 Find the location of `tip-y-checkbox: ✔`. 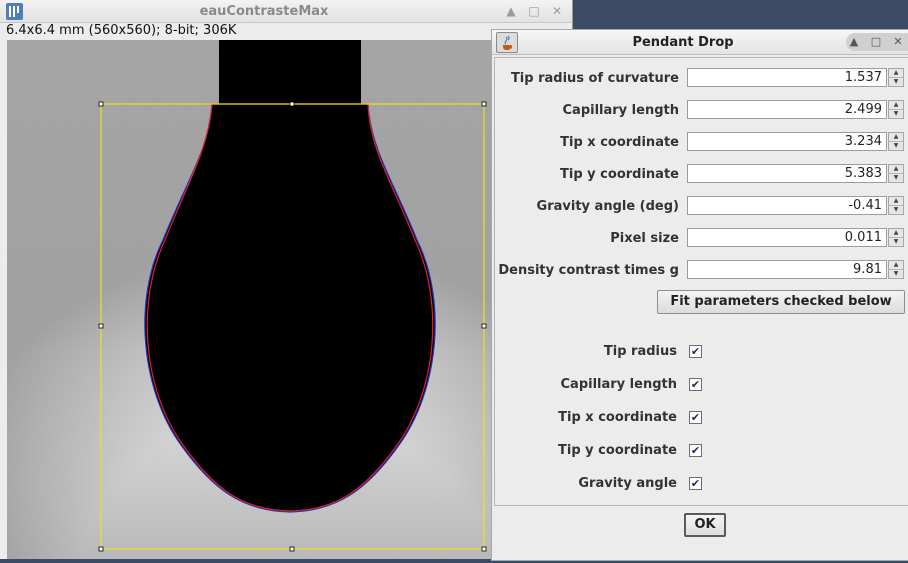

tip-y-checkbox: ✔ is located at coordinates (695, 450).